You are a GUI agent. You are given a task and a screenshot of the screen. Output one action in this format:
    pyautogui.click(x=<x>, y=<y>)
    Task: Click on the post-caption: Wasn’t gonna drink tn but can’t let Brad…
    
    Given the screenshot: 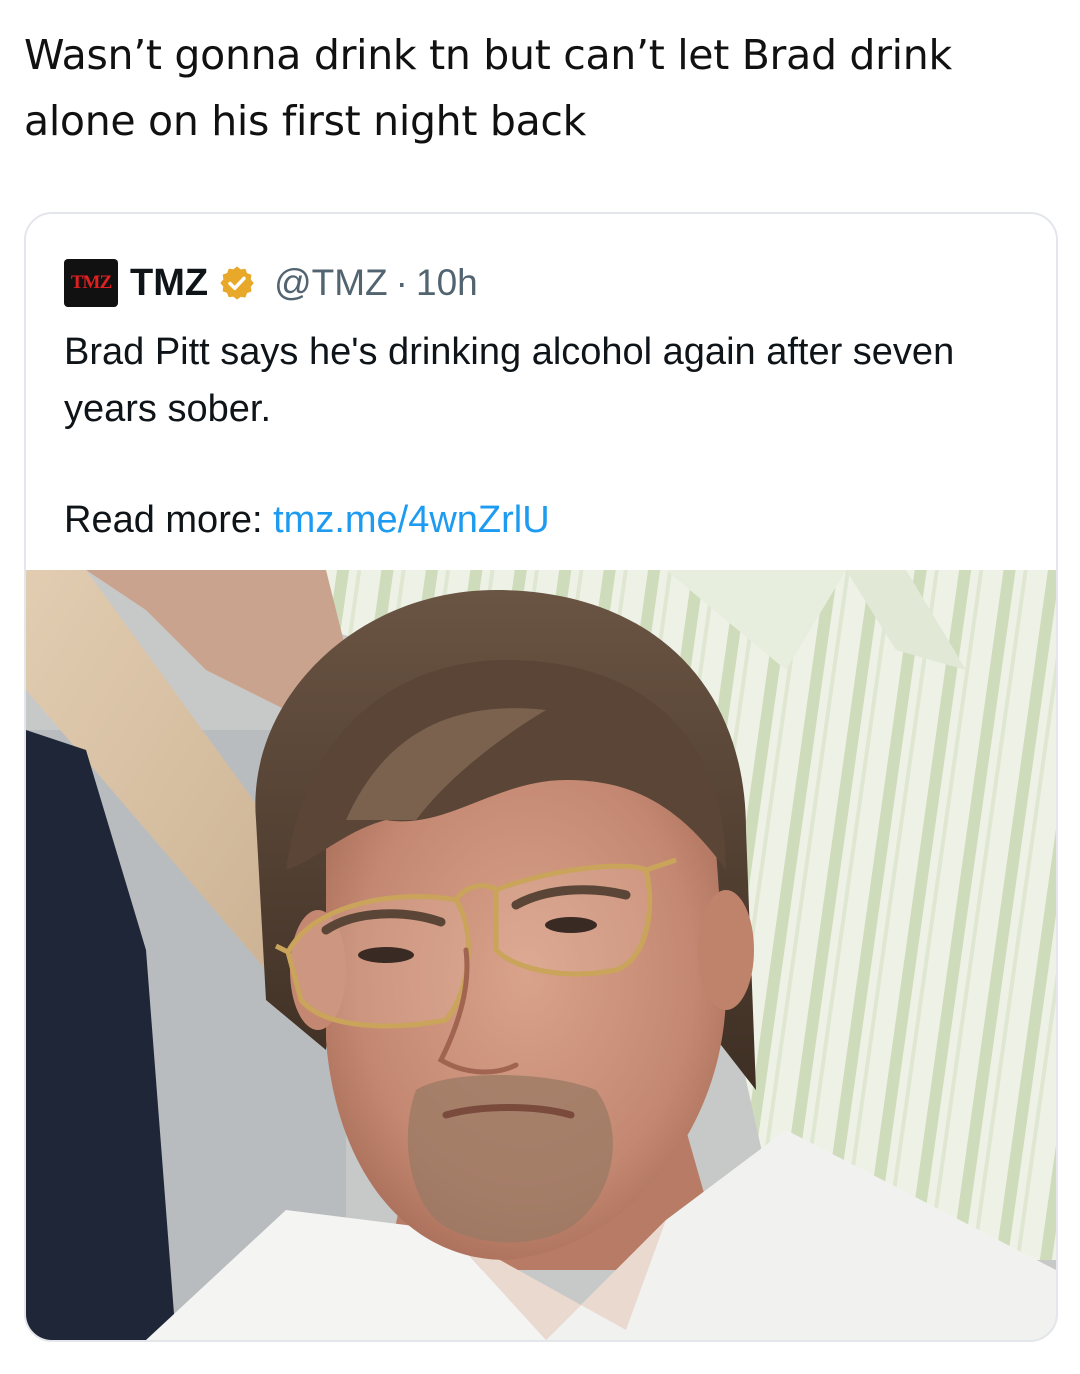 What is the action you would take?
    pyautogui.click(x=488, y=88)
    